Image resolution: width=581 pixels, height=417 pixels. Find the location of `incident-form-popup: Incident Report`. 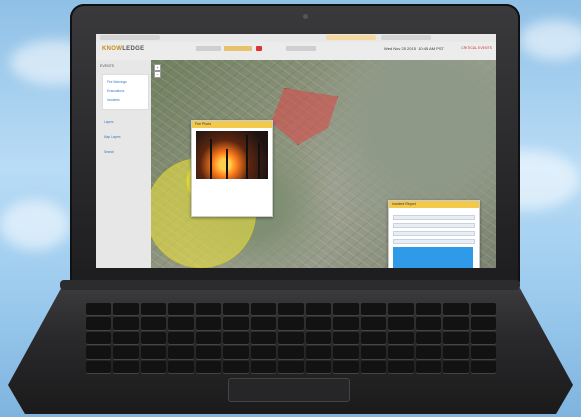

incident-form-popup: Incident Report is located at coordinates (434, 234).